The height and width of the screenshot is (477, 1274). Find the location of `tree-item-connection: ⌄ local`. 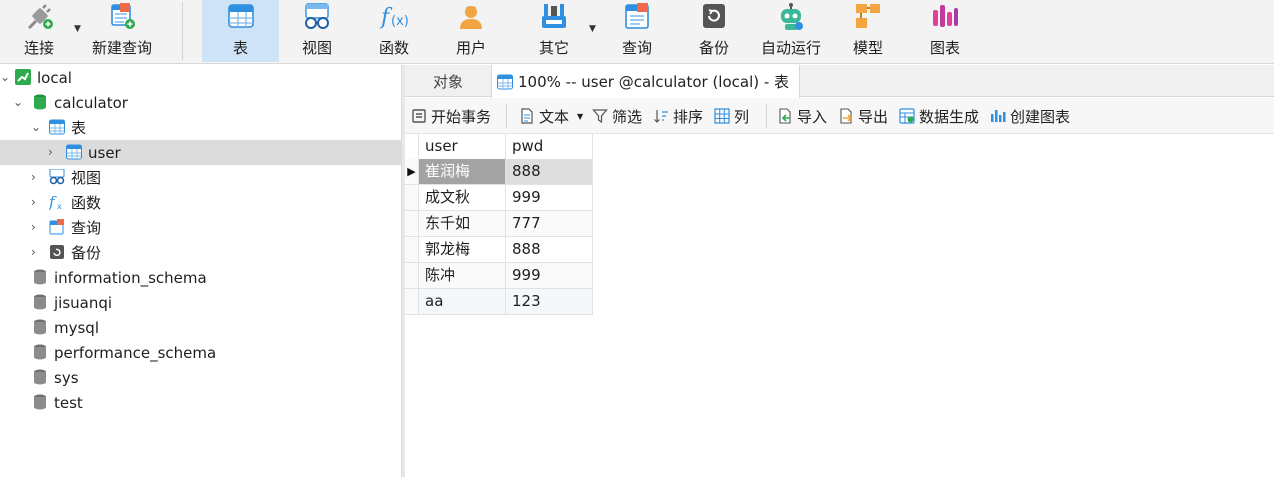

tree-item-connection: ⌄ local is located at coordinates (200, 77).